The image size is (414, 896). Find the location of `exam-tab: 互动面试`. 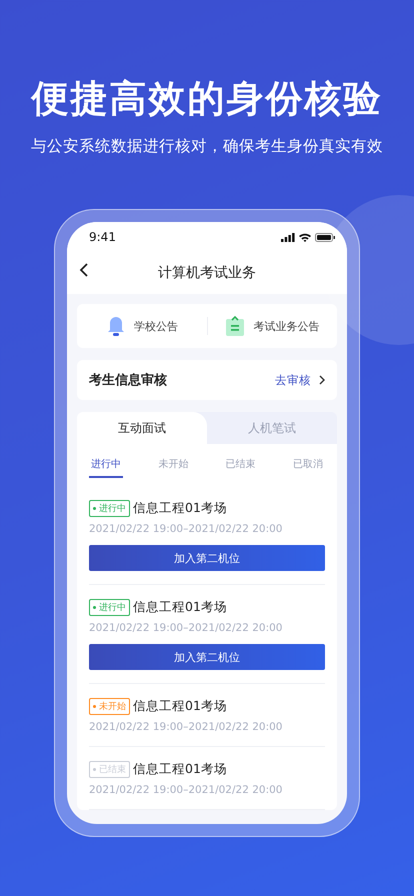

exam-tab: 互动面试 is located at coordinates (142, 428).